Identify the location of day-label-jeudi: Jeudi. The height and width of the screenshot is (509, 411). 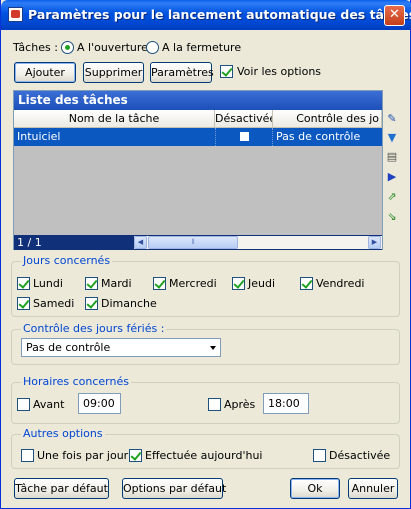
(261, 283).